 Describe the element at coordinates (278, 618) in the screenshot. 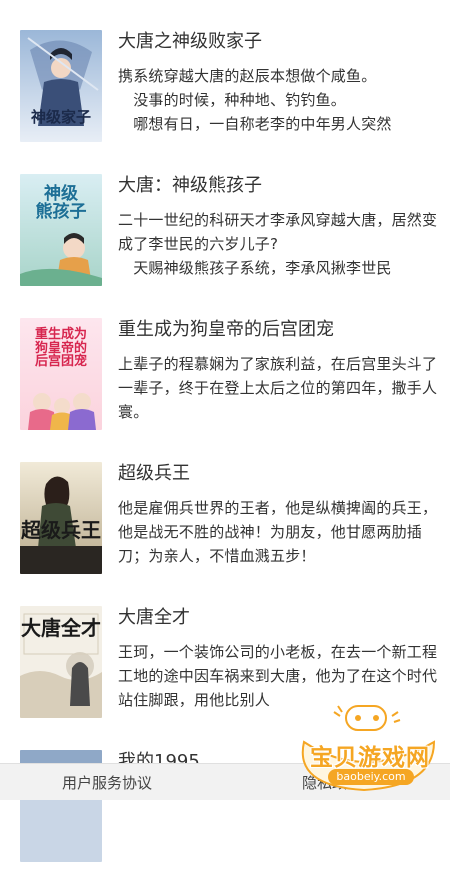

I see `book-title: 大唐全才` at that location.